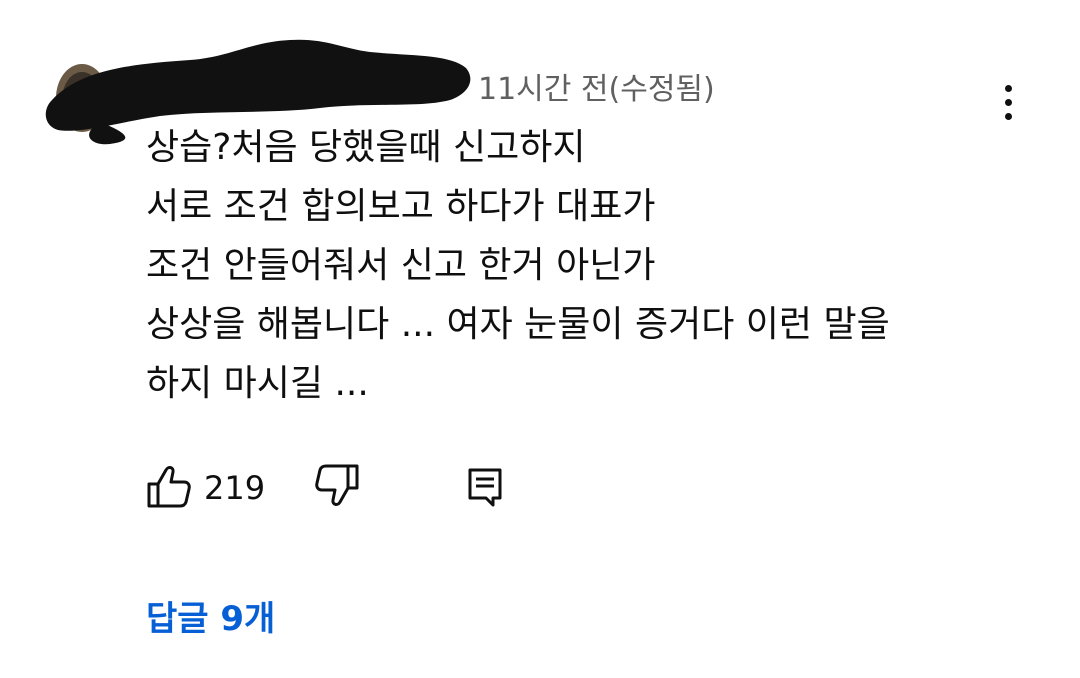 The width and height of the screenshot is (1080, 678). Describe the element at coordinates (401, 206) in the screenshot. I see `comment-line: 서로 조건 합의보고 하다가 대표가` at that location.